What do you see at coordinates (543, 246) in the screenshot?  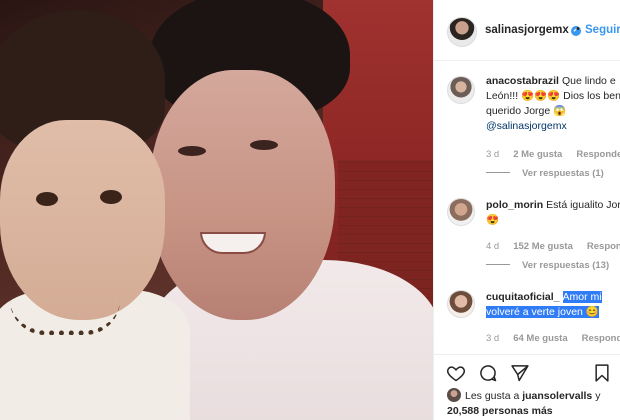 I see `comment-likes: 152 Me gusta` at bounding box center [543, 246].